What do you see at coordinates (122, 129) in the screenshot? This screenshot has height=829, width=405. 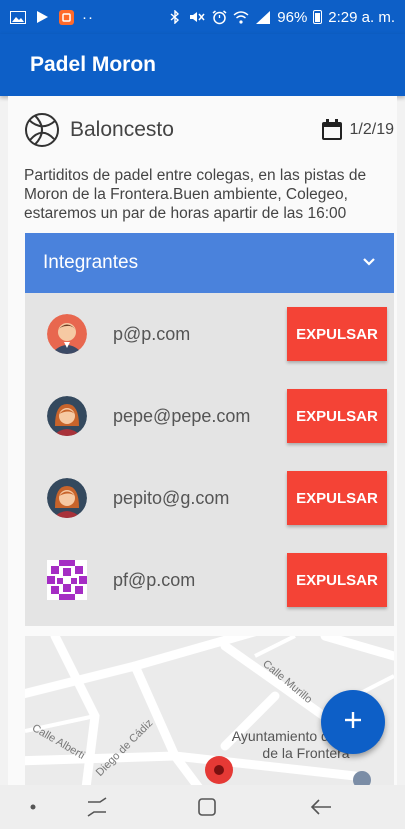 I see `sport-name: Baloncesto` at bounding box center [122, 129].